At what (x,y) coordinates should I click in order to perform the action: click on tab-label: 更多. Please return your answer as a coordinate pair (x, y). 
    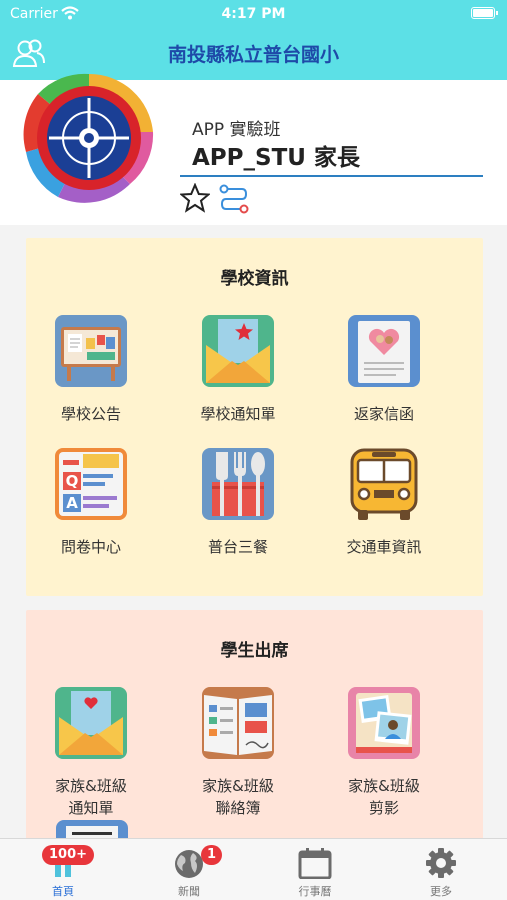
    Looking at the image, I should click on (441, 891).